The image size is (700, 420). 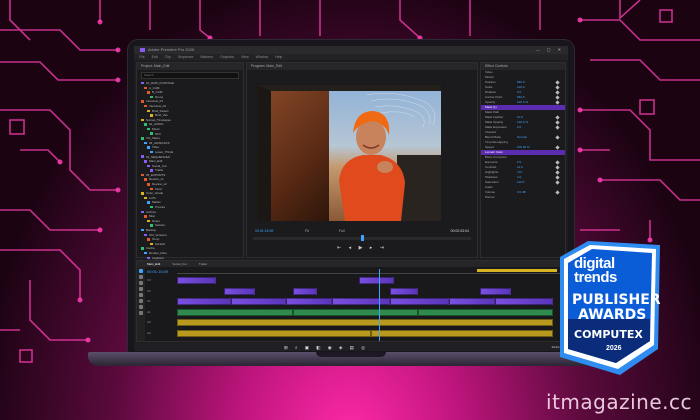 I want to click on monitor-playhead, so click(x=362, y=238).